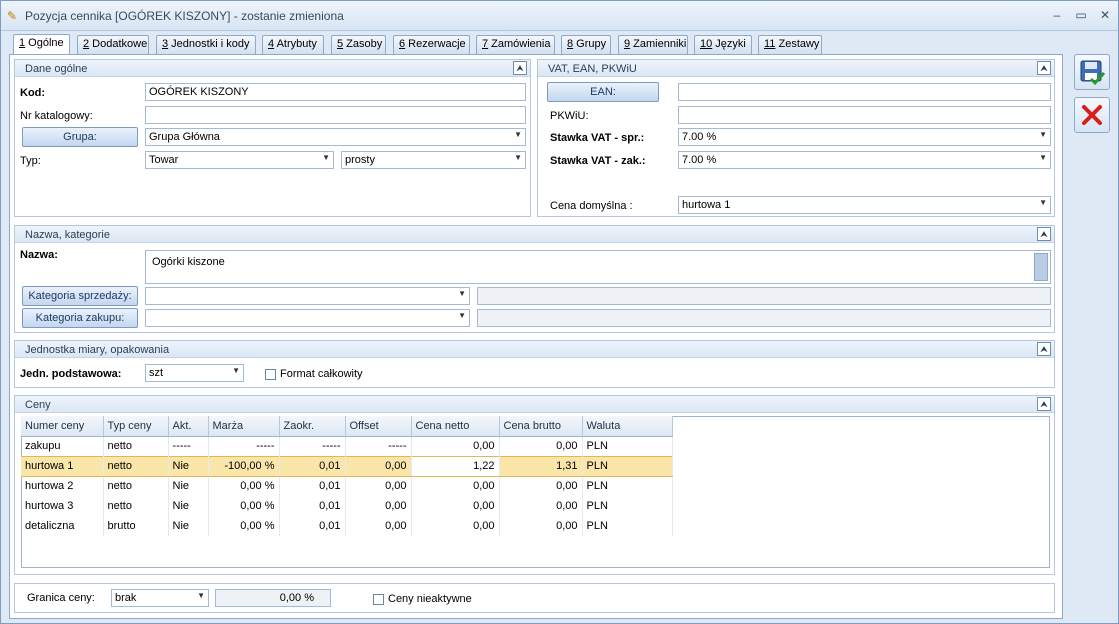 This screenshot has width=1119, height=624. I want to click on typ2-combo: prosty ▼, so click(433, 160).